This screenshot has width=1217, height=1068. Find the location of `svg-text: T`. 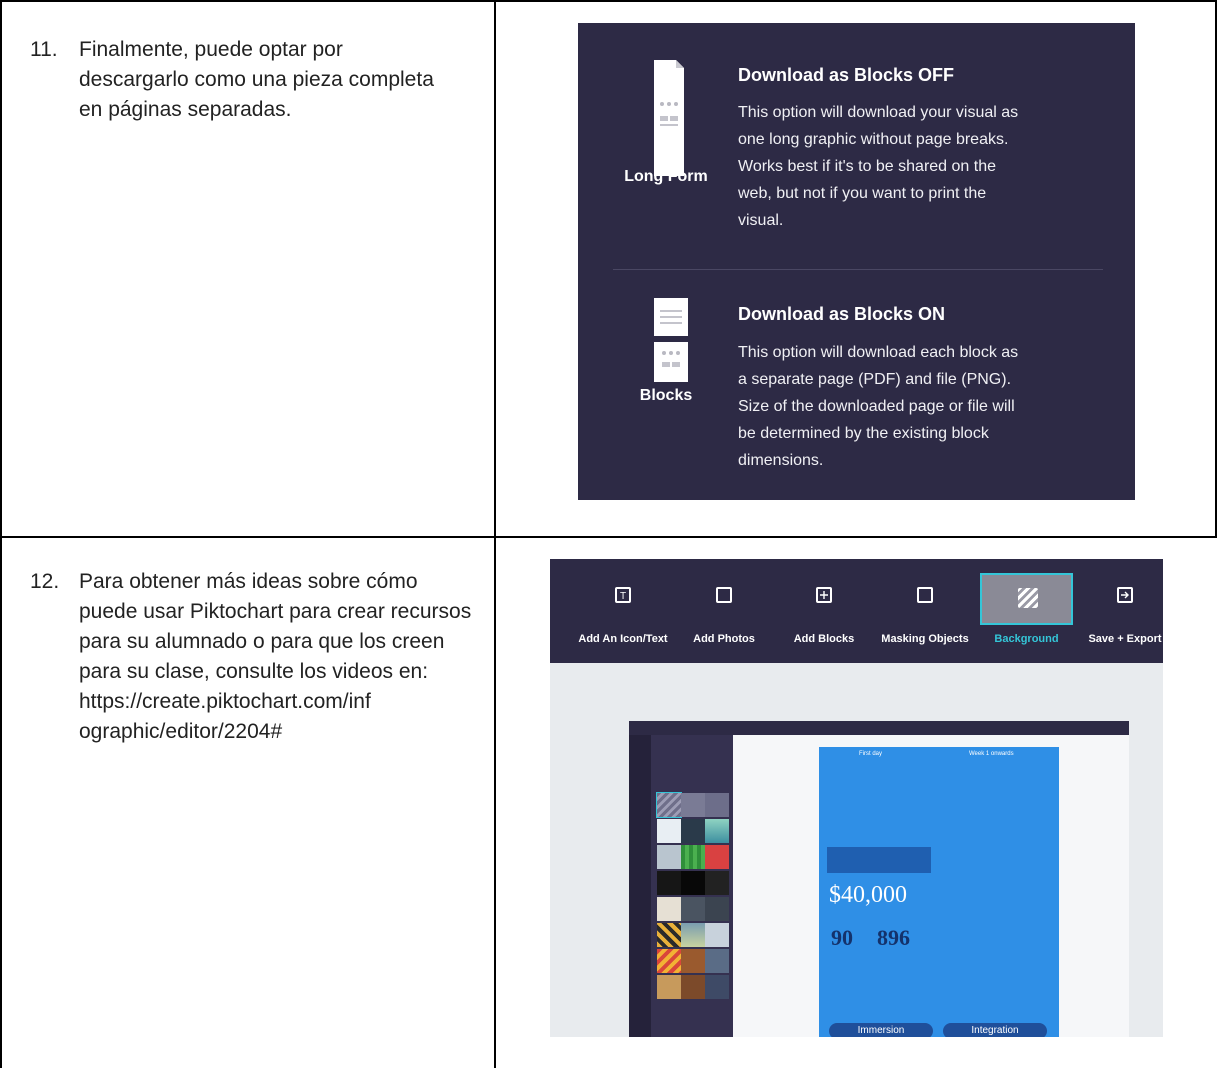

svg-text: T is located at coordinates (623, 596).